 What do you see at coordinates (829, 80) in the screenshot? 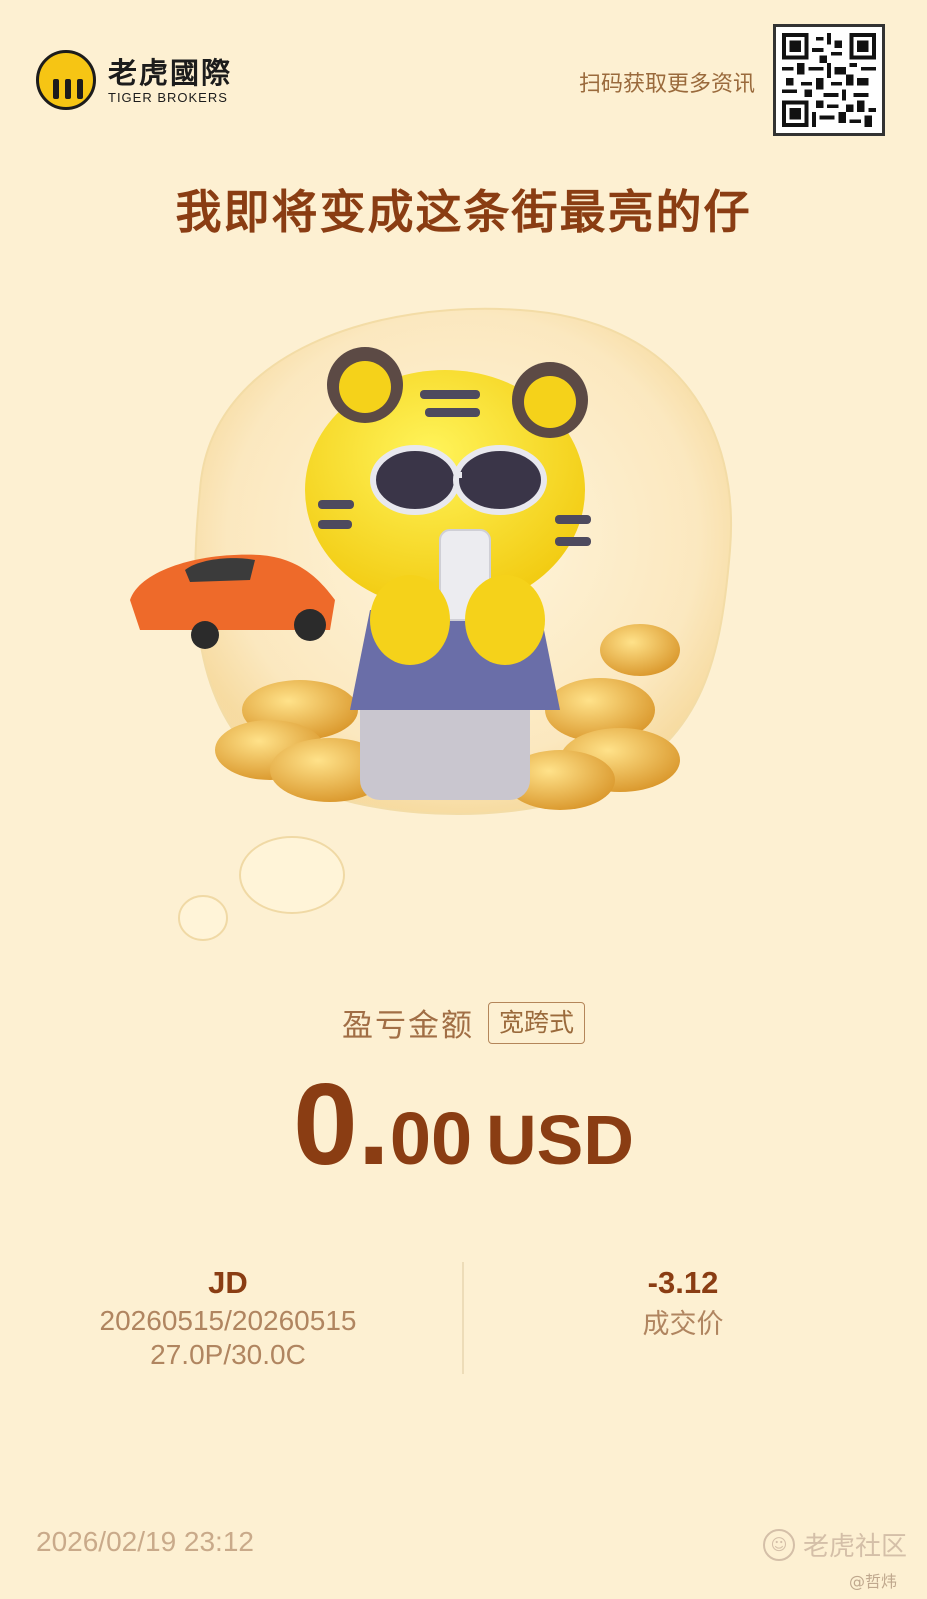
I see `qr-code-icon` at bounding box center [829, 80].